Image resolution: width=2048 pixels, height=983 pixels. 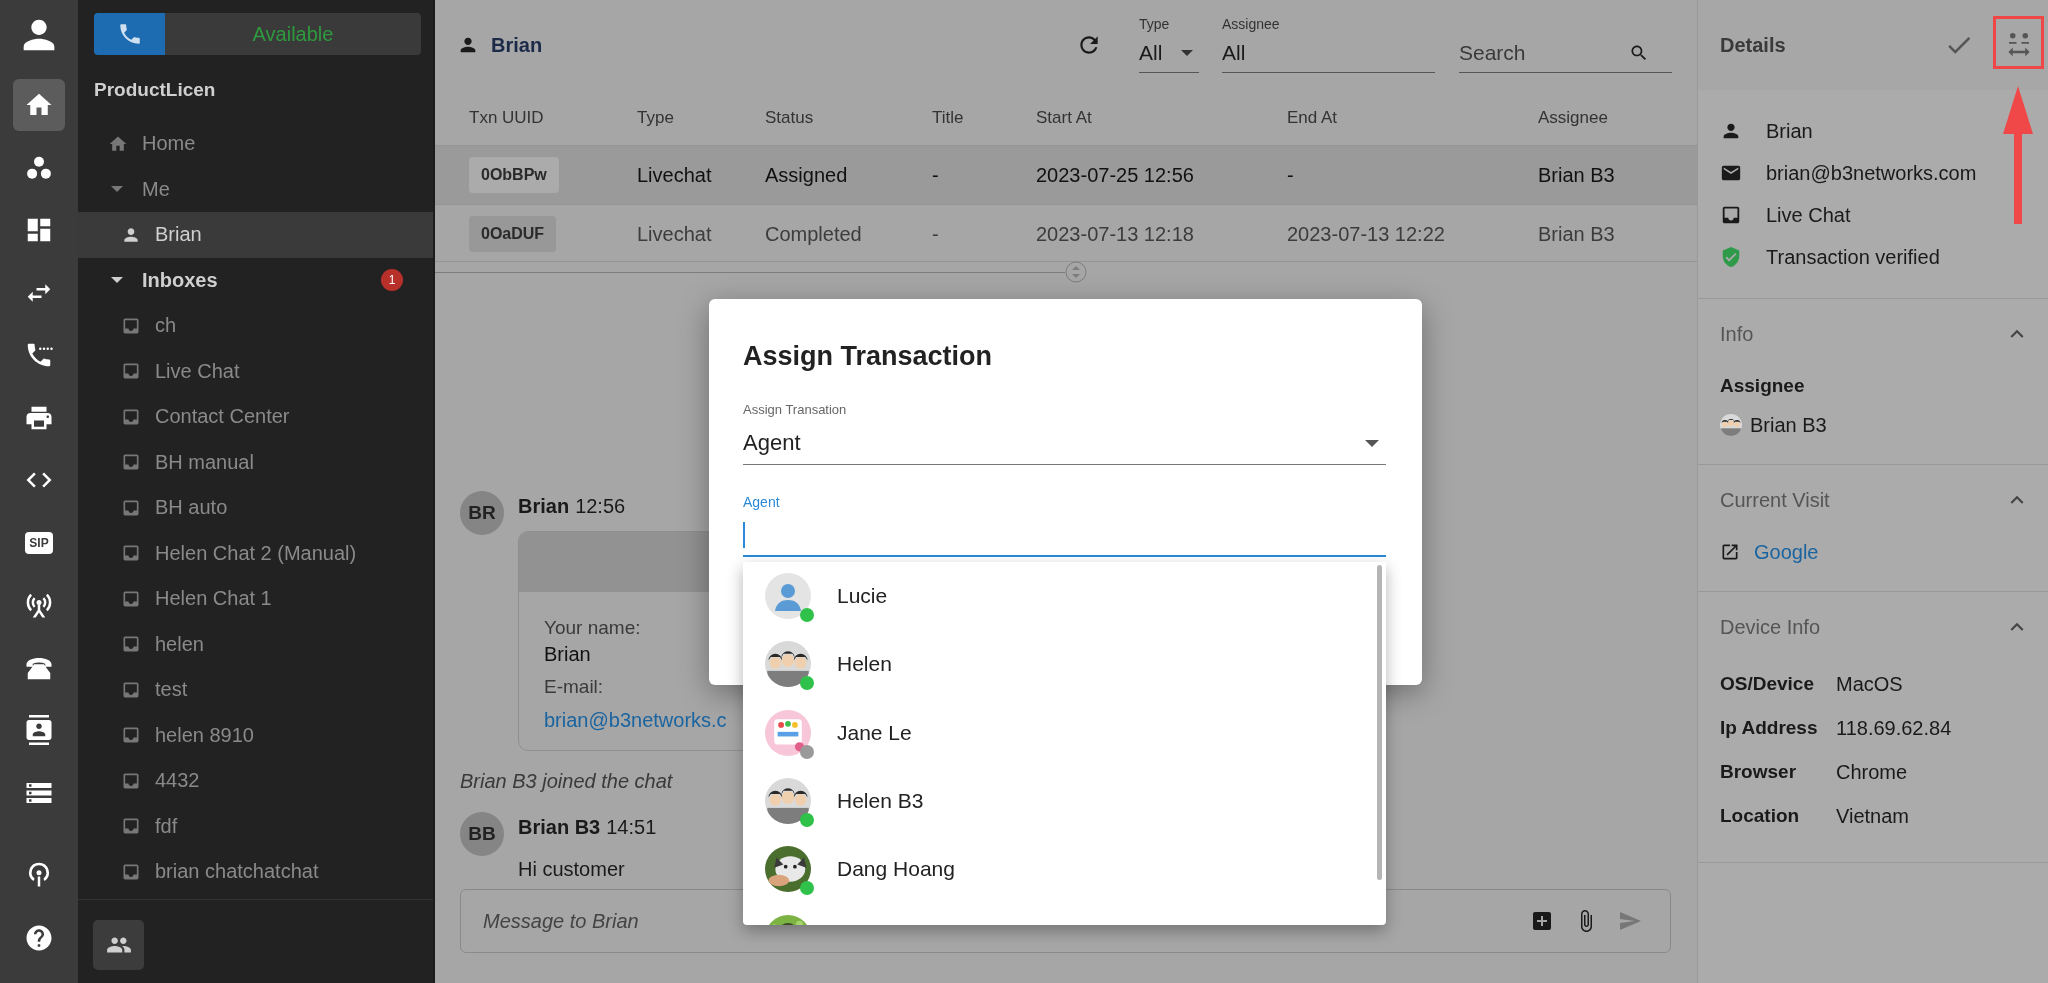 What do you see at coordinates (155, 90) in the screenshot?
I see `org-name: ProductLicen` at bounding box center [155, 90].